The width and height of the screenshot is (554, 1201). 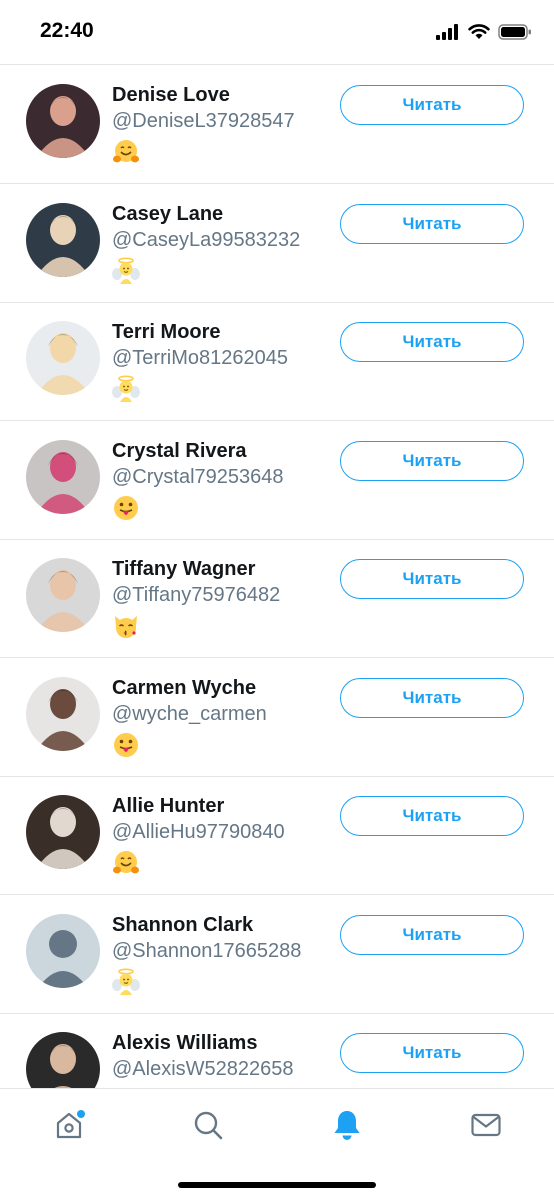 What do you see at coordinates (277, 718) in the screenshot?
I see `user-row: Carmen Wyche @wyche_carmen Читать` at bounding box center [277, 718].